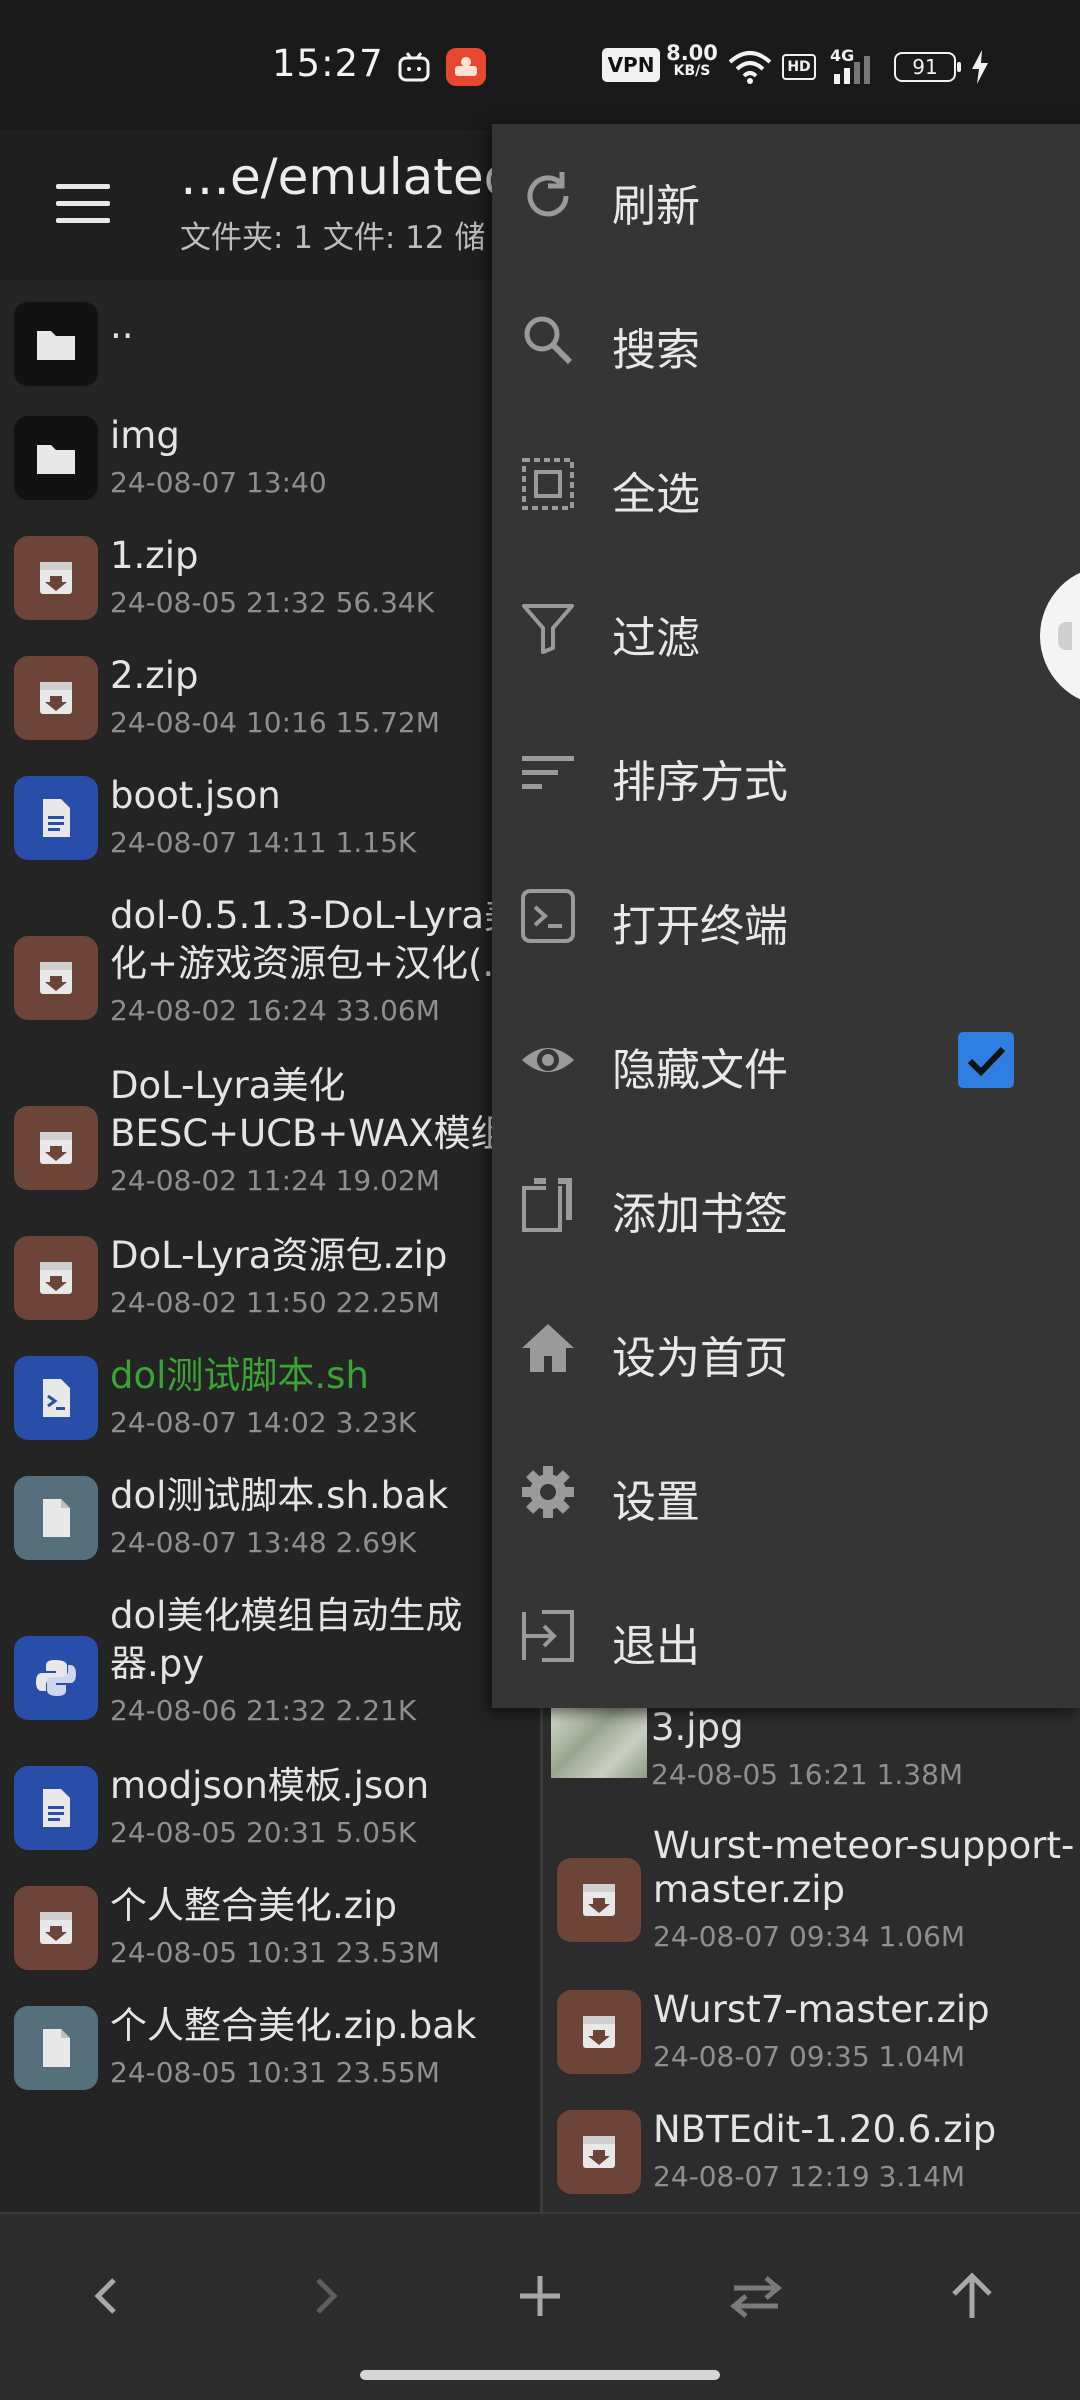  What do you see at coordinates (700, 926) in the screenshot?
I see `menu-item-label: 打开终端` at bounding box center [700, 926].